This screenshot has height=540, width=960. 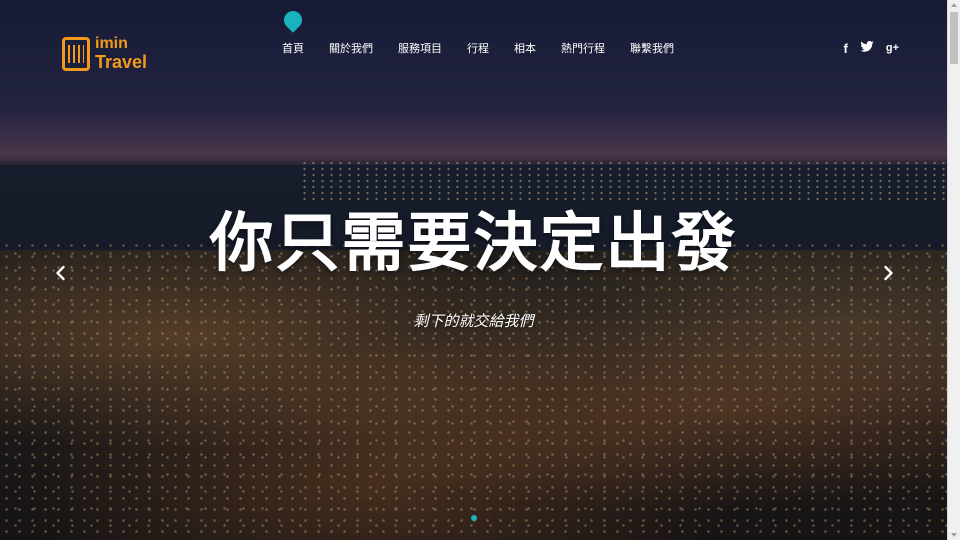 What do you see at coordinates (954, 535) in the screenshot?
I see `scroll-down-arrow-icon` at bounding box center [954, 535].